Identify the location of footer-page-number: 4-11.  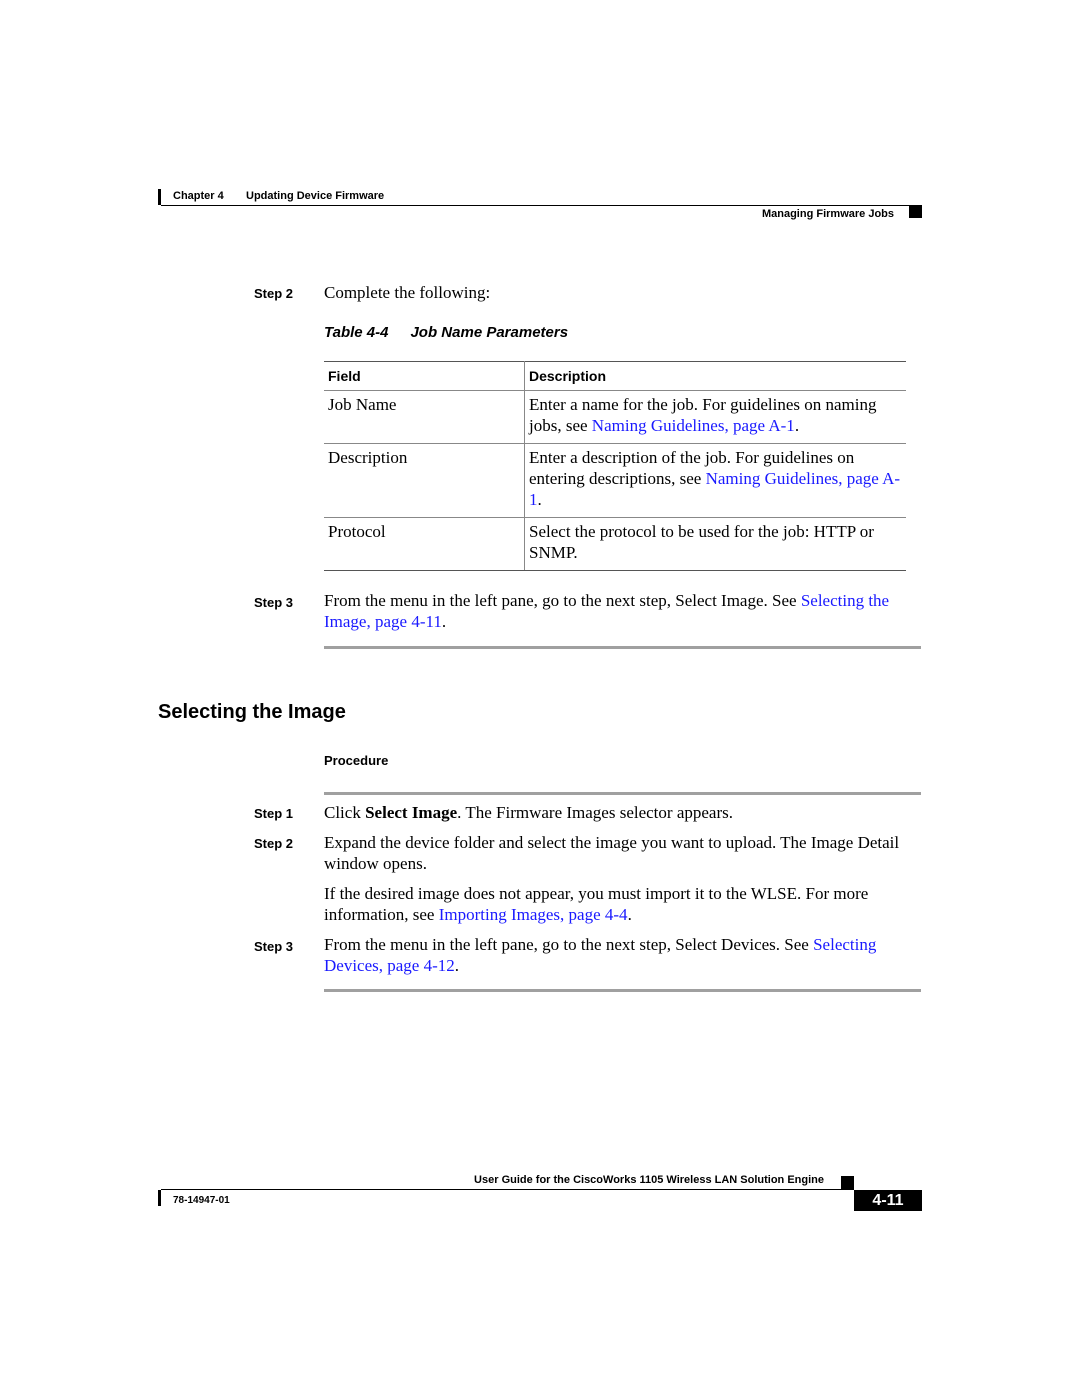
(888, 1200).